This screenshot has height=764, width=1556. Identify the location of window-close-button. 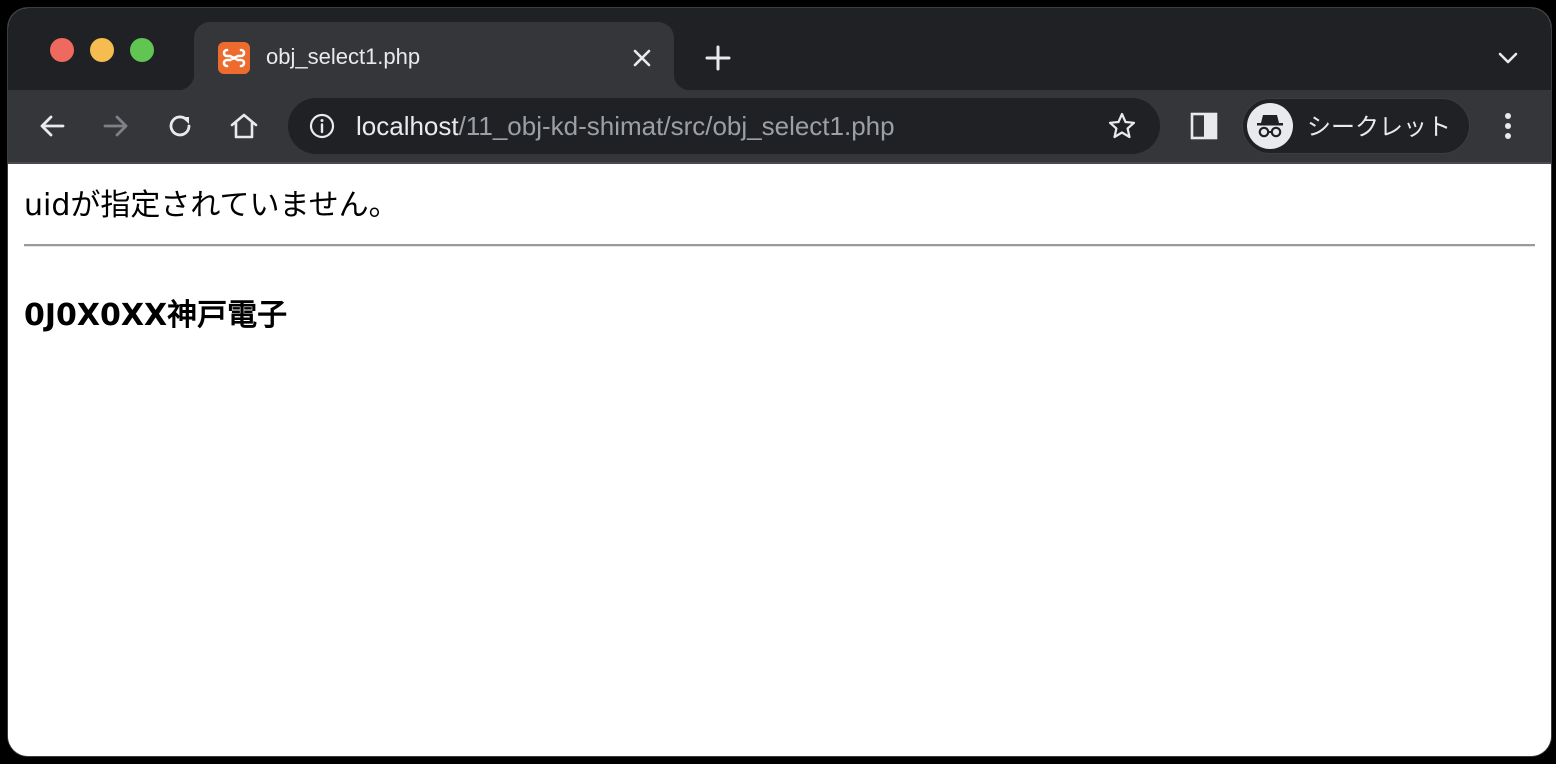
(62, 50).